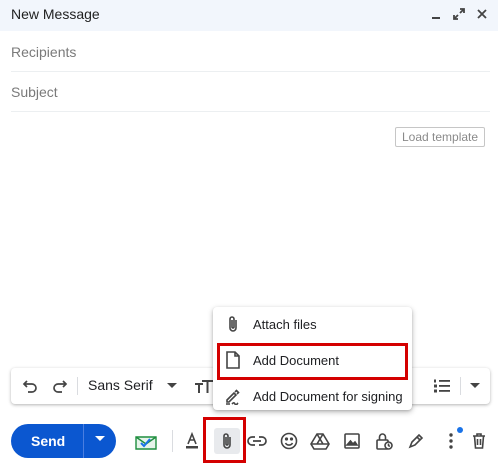  Describe the element at coordinates (384, 441) in the screenshot. I see `confidential-icon` at that location.